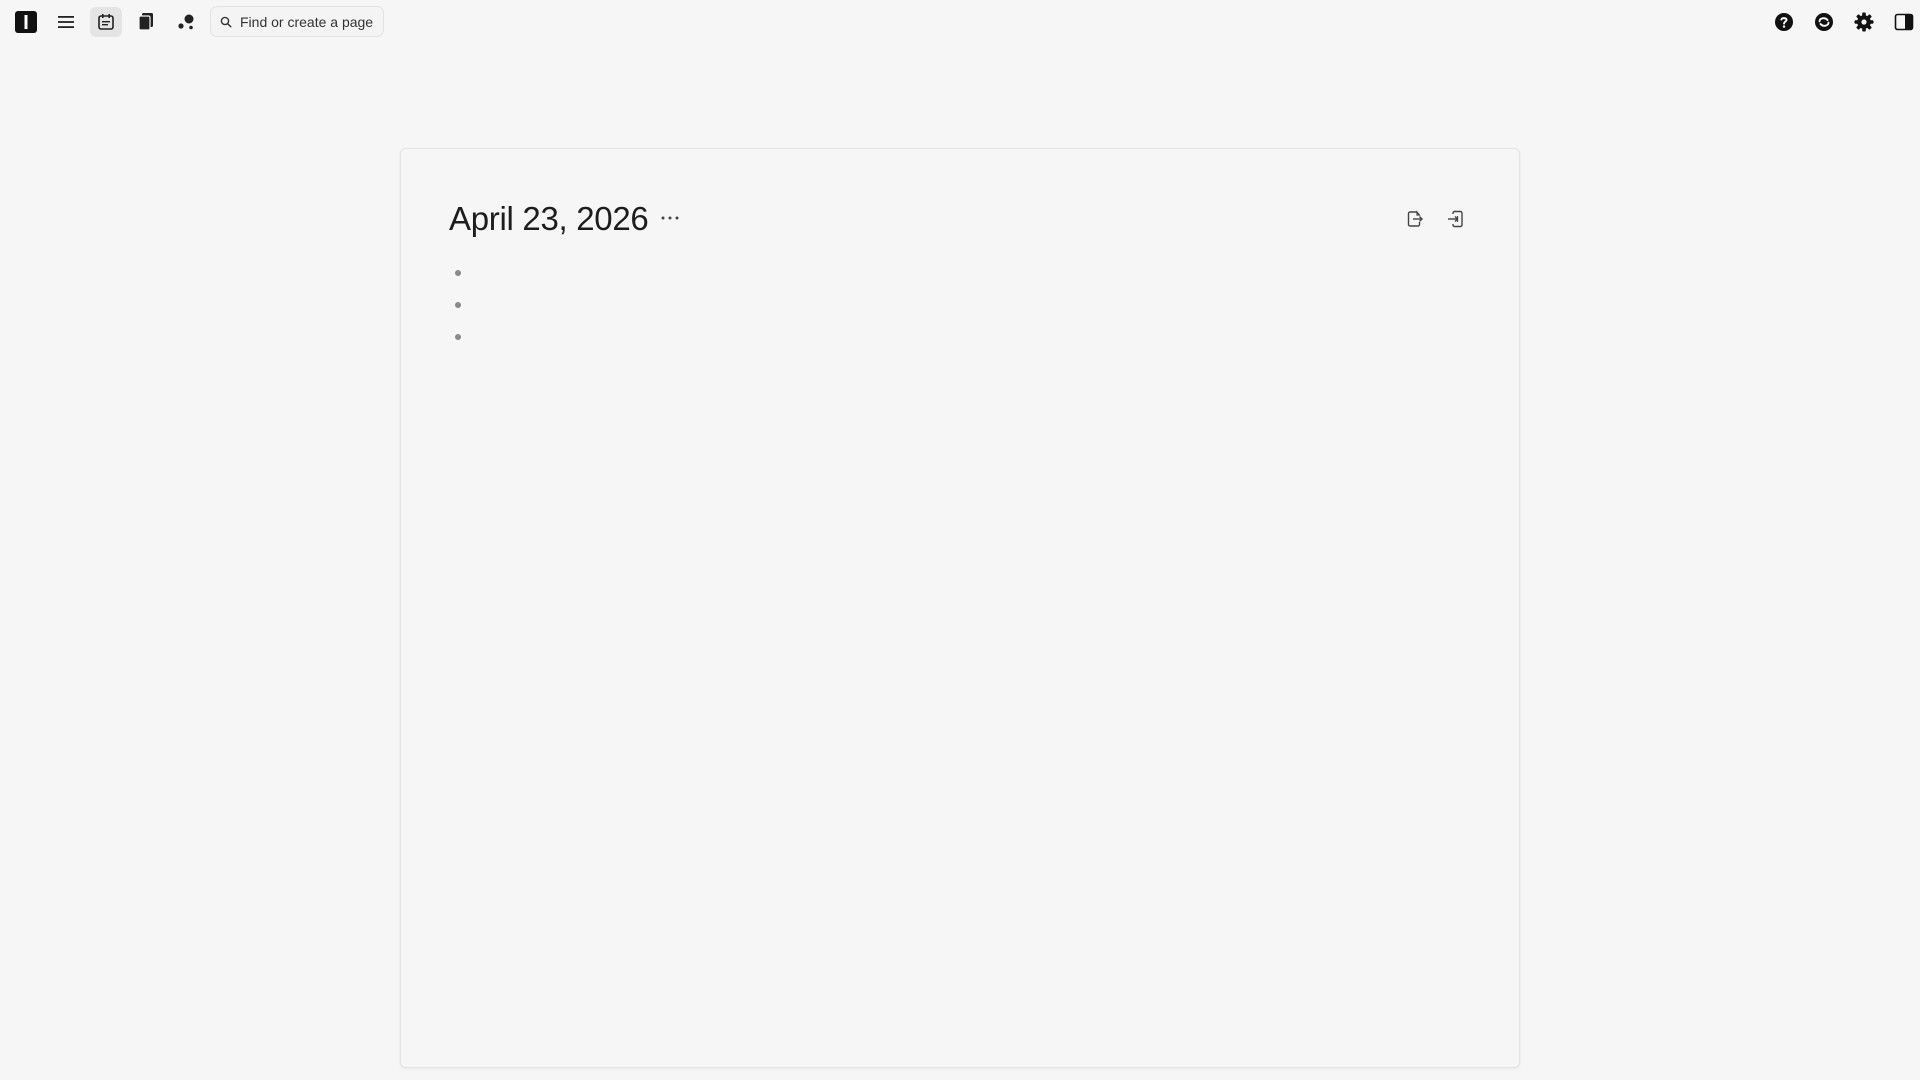  I want to click on export-icon, so click(1415, 219).